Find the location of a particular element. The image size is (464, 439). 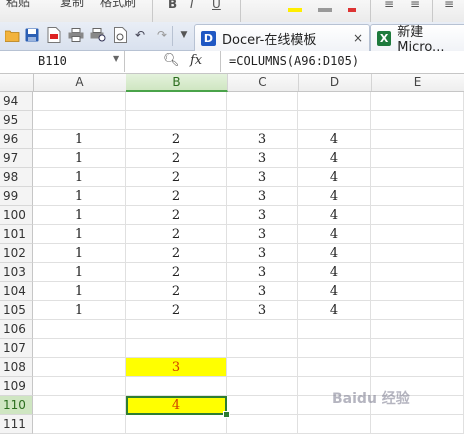

row-header: 101 is located at coordinates (16, 234).